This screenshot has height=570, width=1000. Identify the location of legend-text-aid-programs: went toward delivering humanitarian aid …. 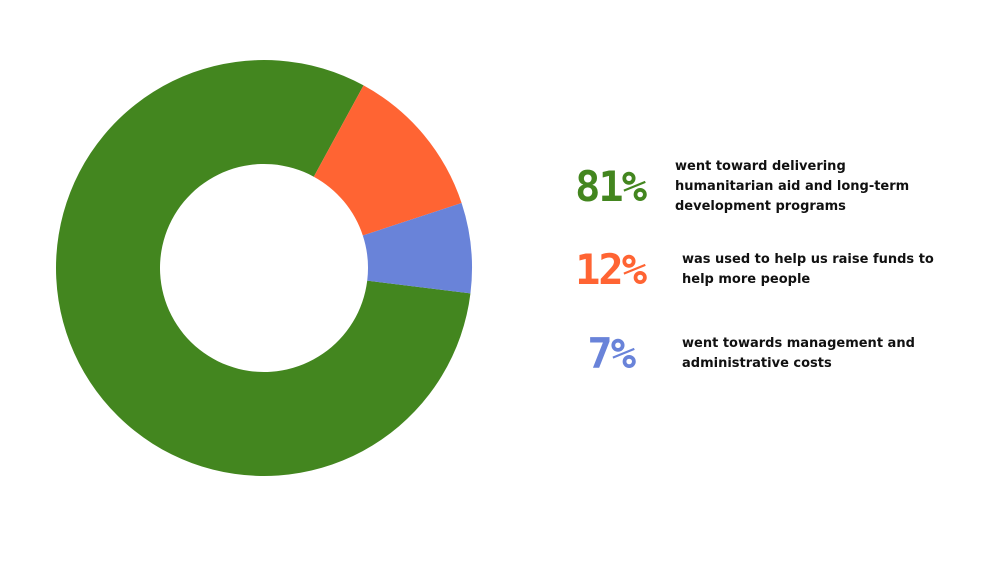
(792, 186).